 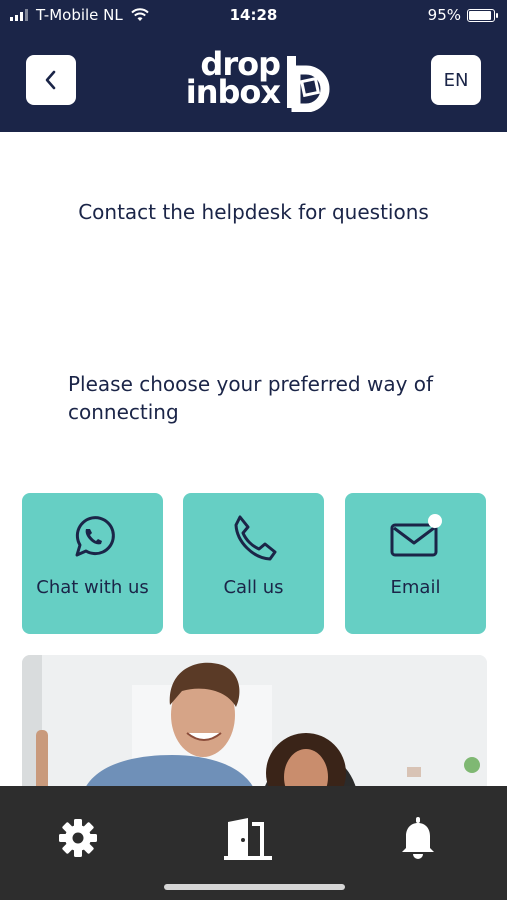 What do you see at coordinates (254, 887) in the screenshot?
I see `home-indicator` at bounding box center [254, 887].